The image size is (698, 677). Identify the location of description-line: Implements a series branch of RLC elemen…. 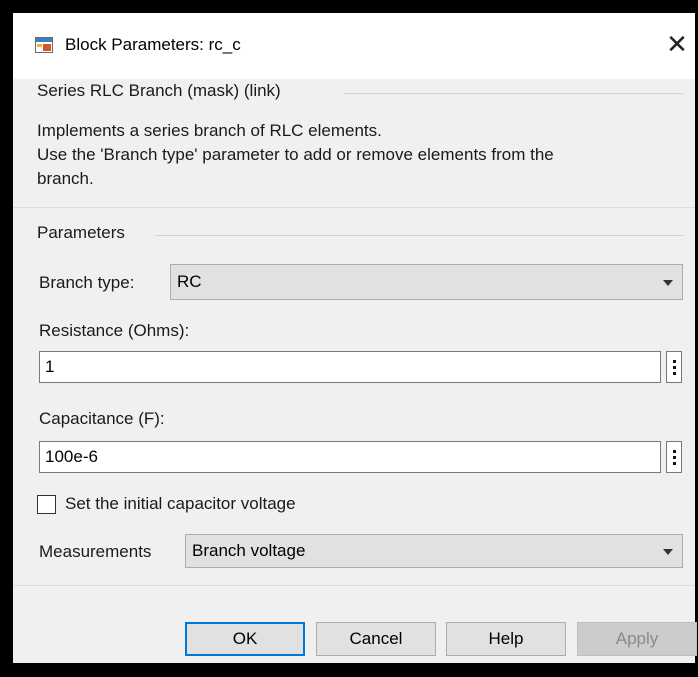
(209, 130).